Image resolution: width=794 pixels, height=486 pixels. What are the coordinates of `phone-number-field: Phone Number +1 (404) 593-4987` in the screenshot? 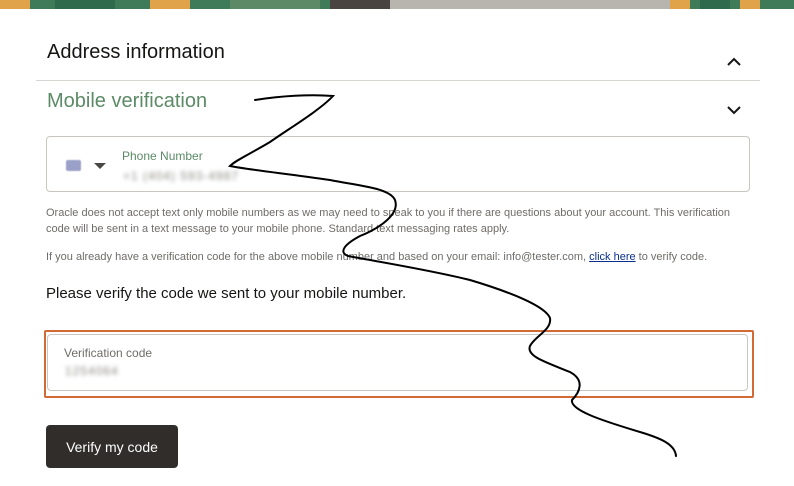 It's located at (398, 164).